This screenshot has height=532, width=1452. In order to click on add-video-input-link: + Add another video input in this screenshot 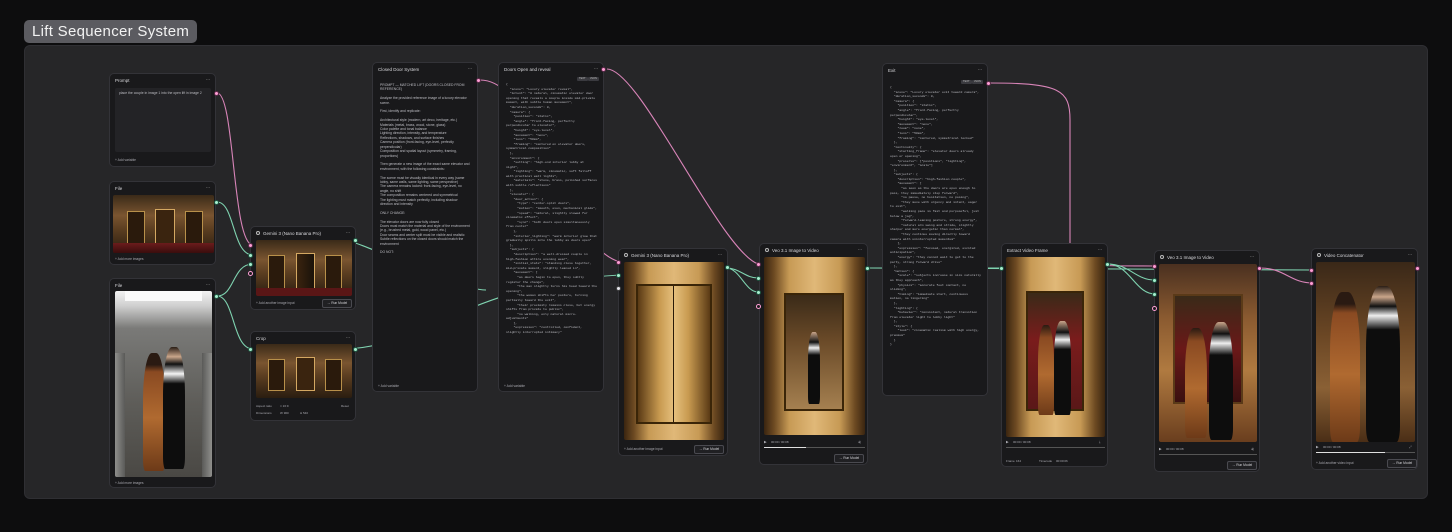, I will do `click(1335, 463)`.